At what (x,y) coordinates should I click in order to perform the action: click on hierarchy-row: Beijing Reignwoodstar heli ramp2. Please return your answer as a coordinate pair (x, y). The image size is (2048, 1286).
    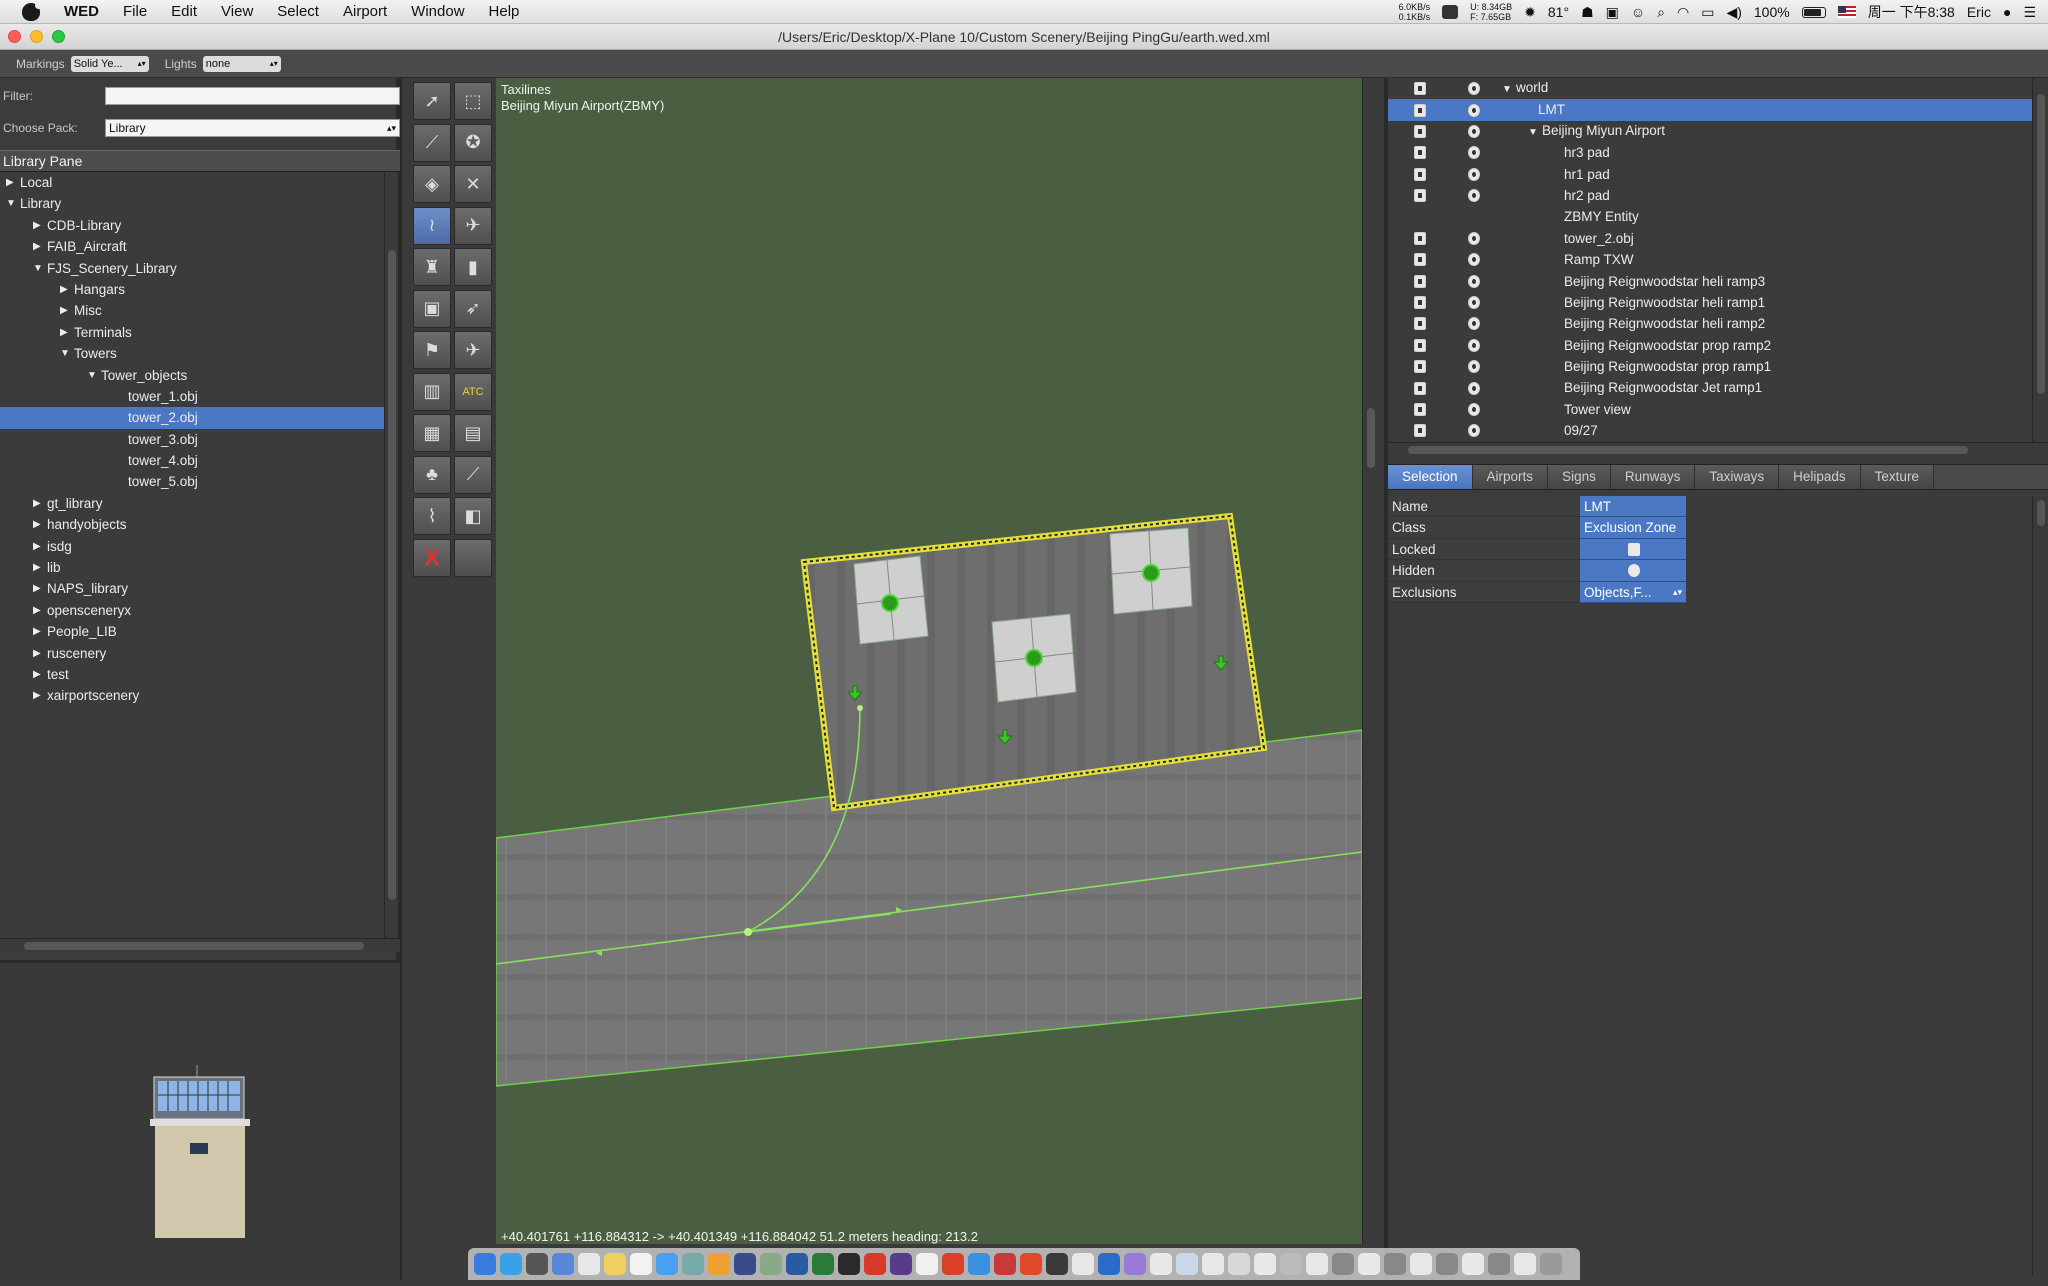
    Looking at the image, I should click on (1710, 323).